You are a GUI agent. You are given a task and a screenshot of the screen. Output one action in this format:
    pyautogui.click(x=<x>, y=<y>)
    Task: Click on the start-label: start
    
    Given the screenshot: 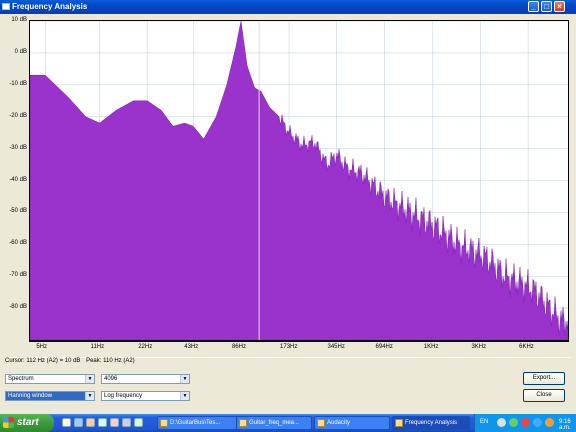 What is the action you would take?
    pyautogui.click(x=28, y=422)
    